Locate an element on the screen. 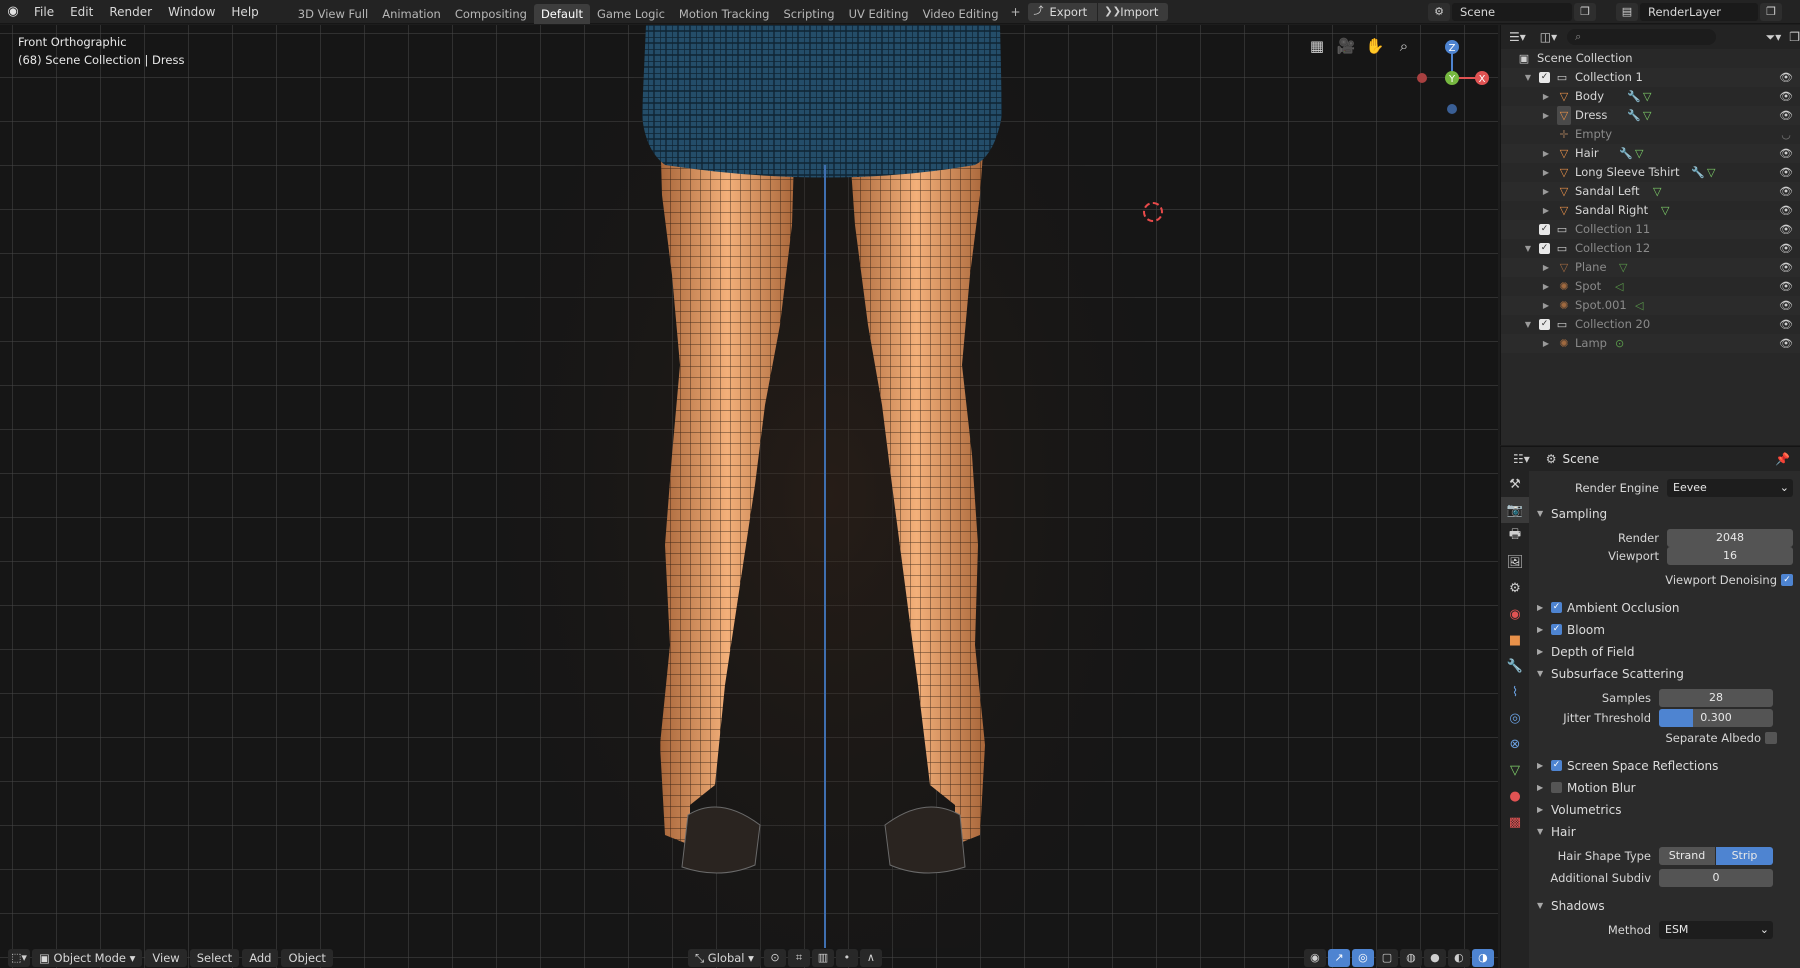  texture-tab-icon: ▩ is located at coordinates (1515, 822).